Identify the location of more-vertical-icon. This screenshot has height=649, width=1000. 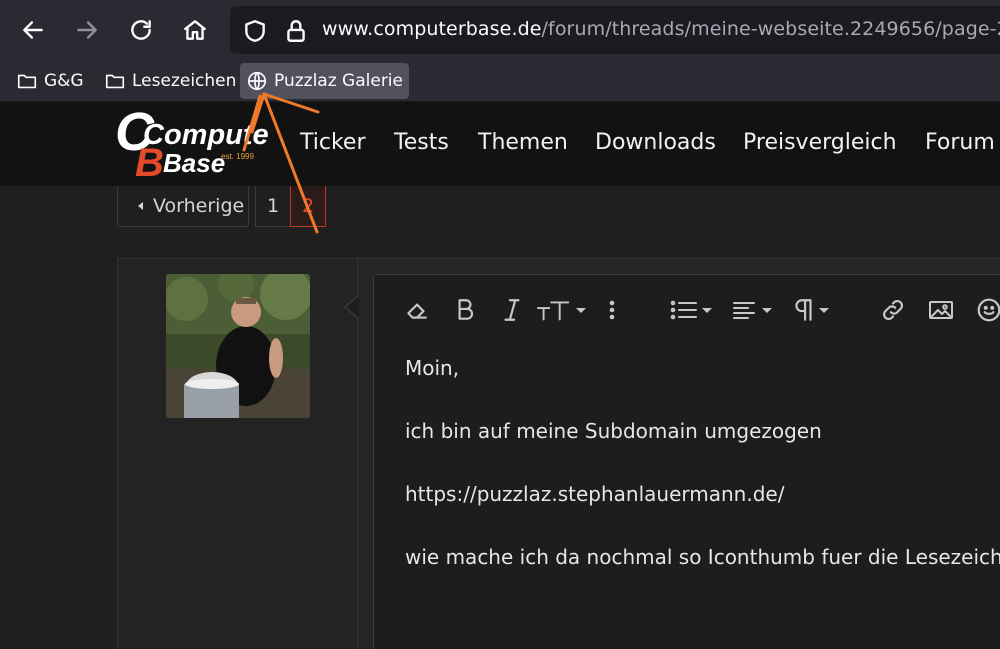
(612, 310).